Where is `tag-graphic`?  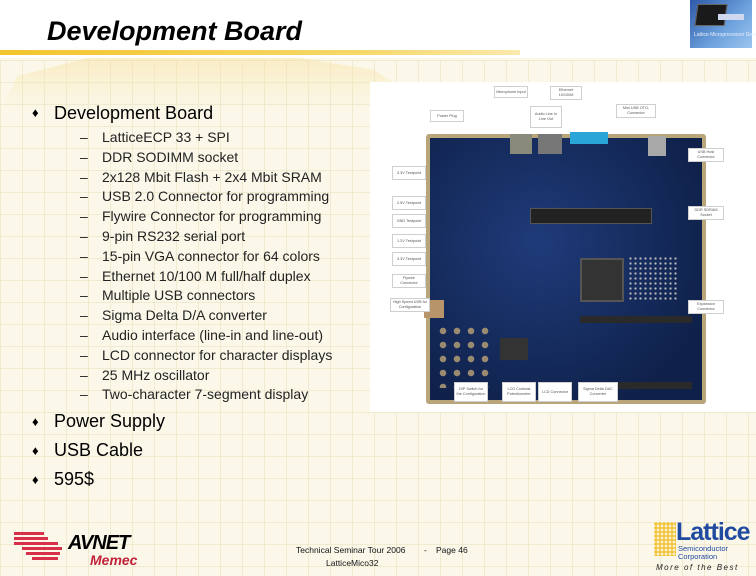 tag-graphic is located at coordinates (731, 17).